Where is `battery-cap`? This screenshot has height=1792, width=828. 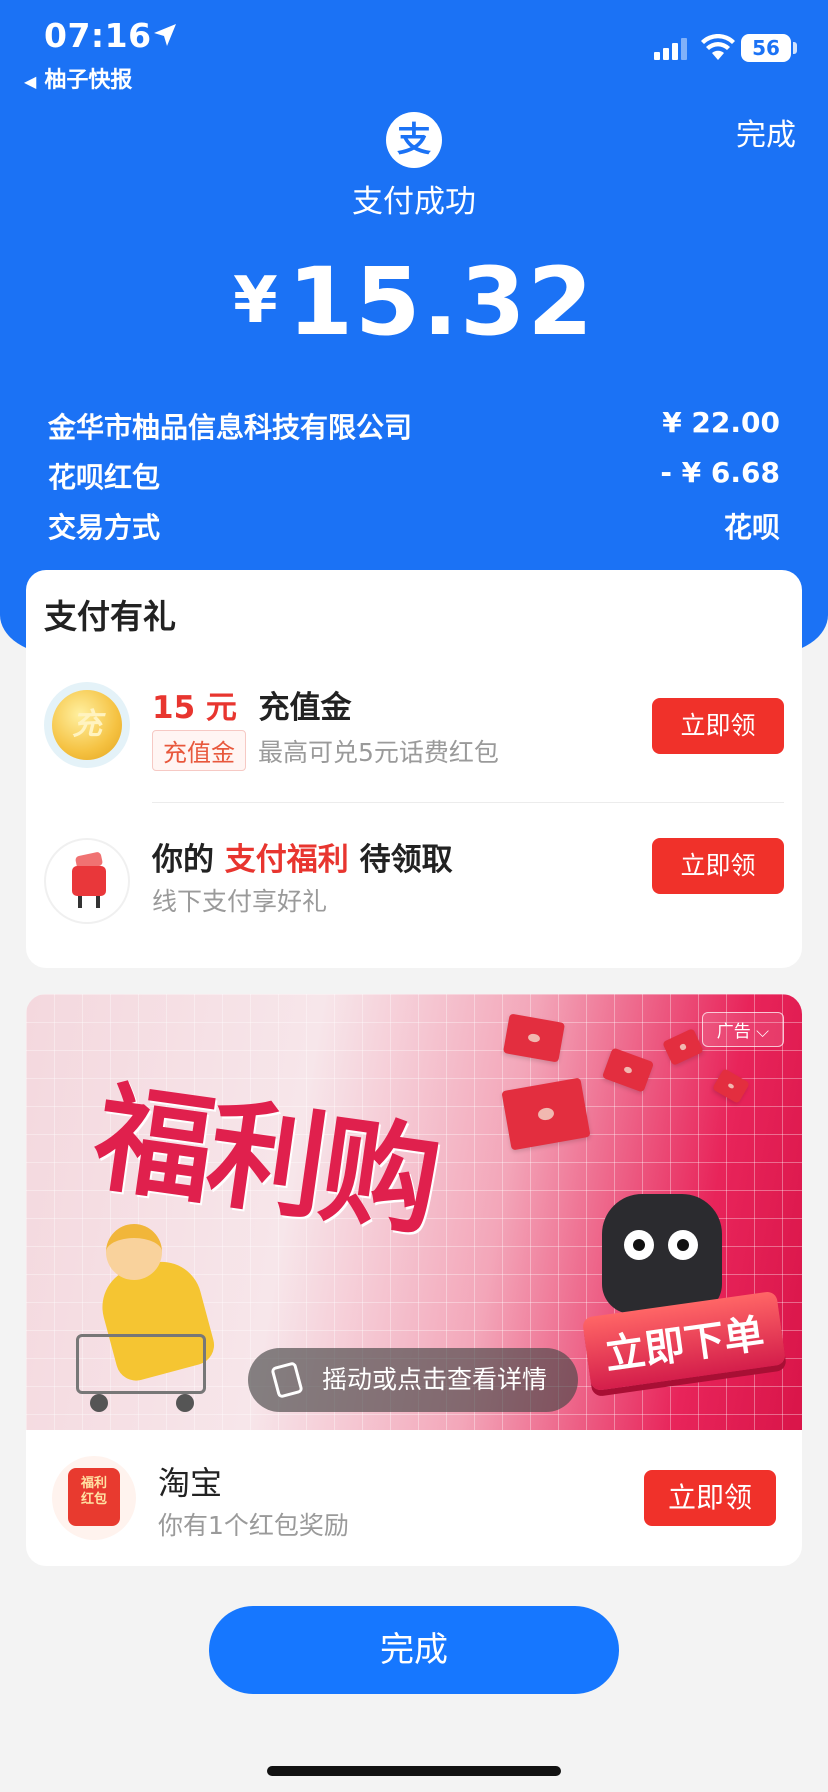 battery-cap is located at coordinates (795, 48).